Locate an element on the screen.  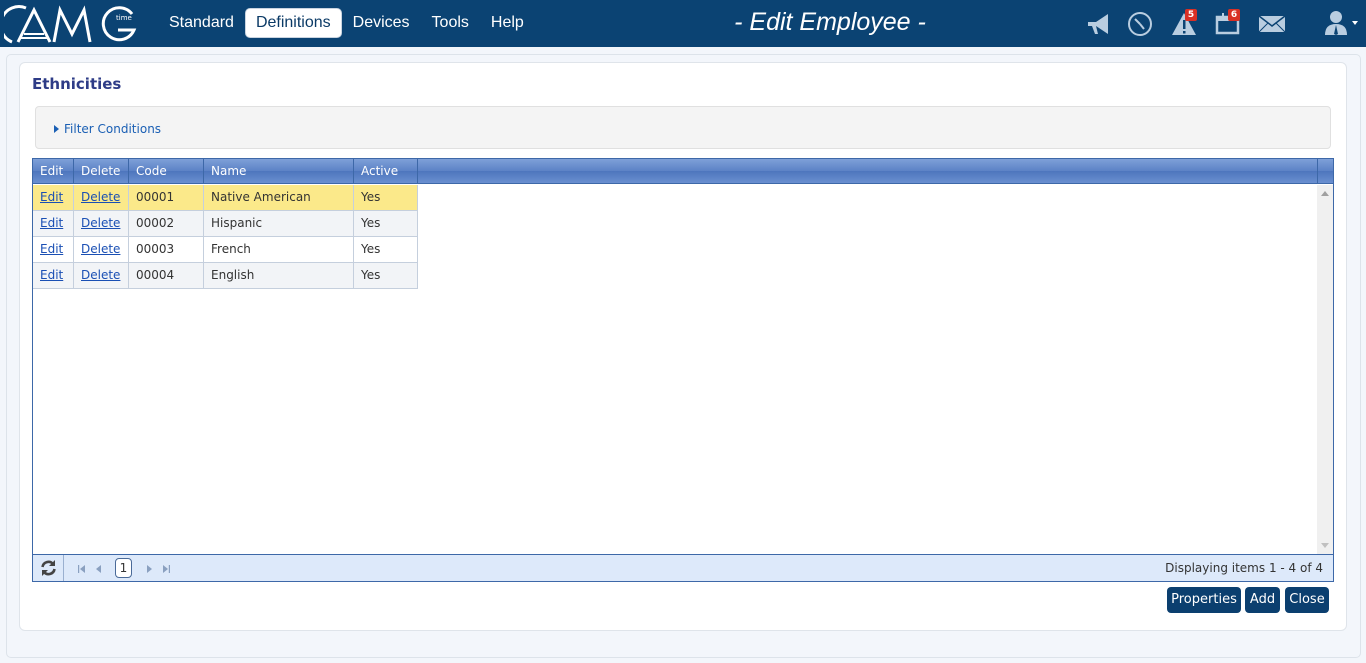
clock-icon is located at coordinates (1140, 24).